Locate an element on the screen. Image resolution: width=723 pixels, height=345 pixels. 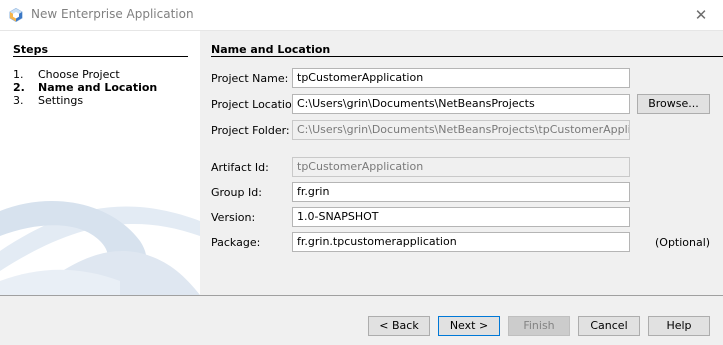
artifact-id-label: Artifact Id: is located at coordinates (240, 167).